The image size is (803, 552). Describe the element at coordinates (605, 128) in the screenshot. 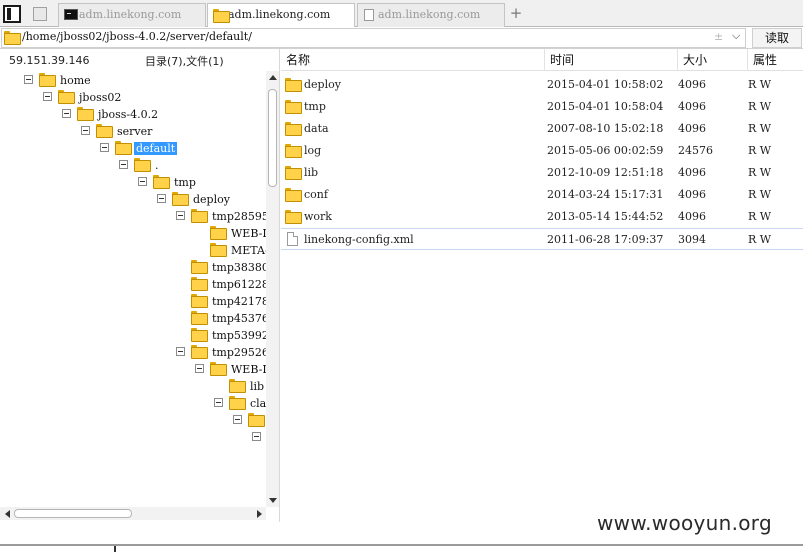

I see `file-time: 2007-08-10 15:02:18` at that location.